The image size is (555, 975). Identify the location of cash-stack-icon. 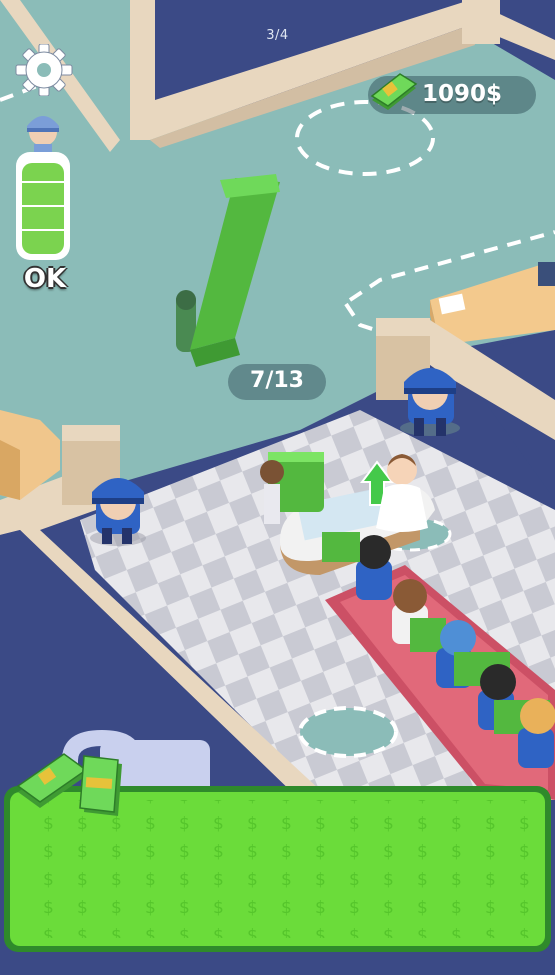
(394, 91).